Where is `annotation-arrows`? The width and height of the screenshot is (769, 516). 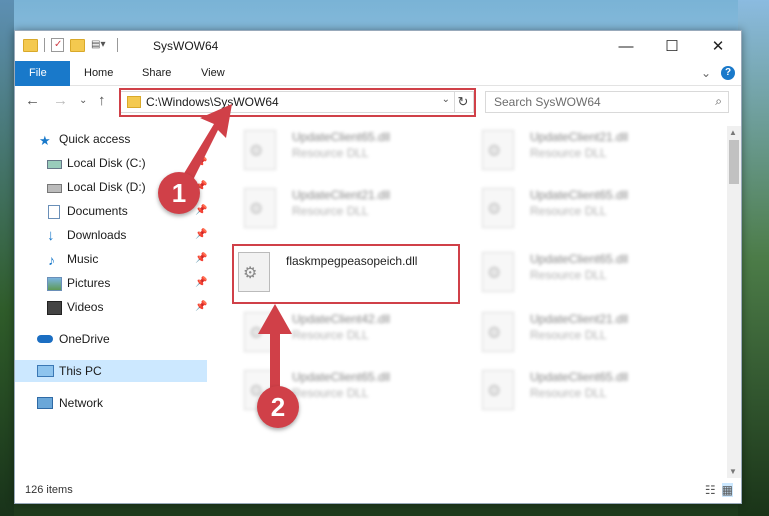
annotation-arrows is located at coordinates (236, 247).